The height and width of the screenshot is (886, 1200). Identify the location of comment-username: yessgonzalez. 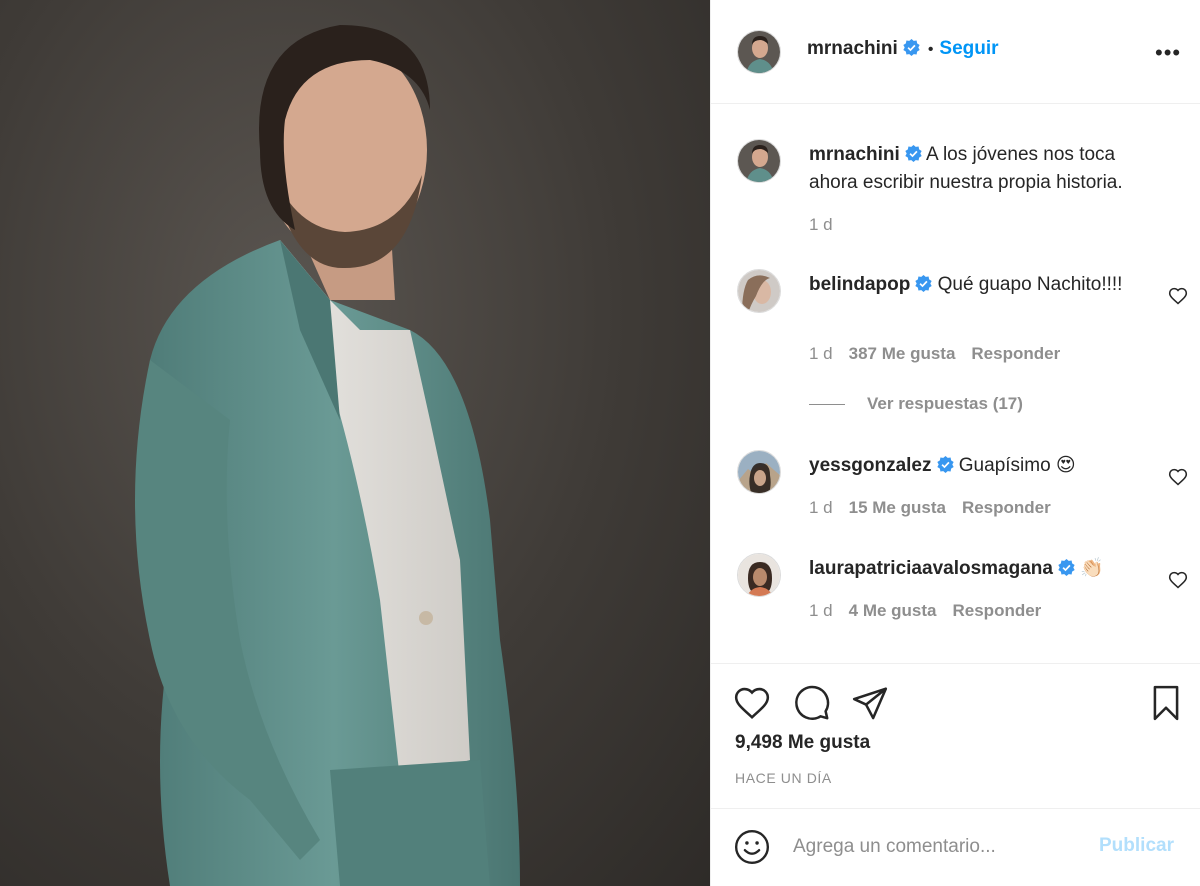
(870, 465).